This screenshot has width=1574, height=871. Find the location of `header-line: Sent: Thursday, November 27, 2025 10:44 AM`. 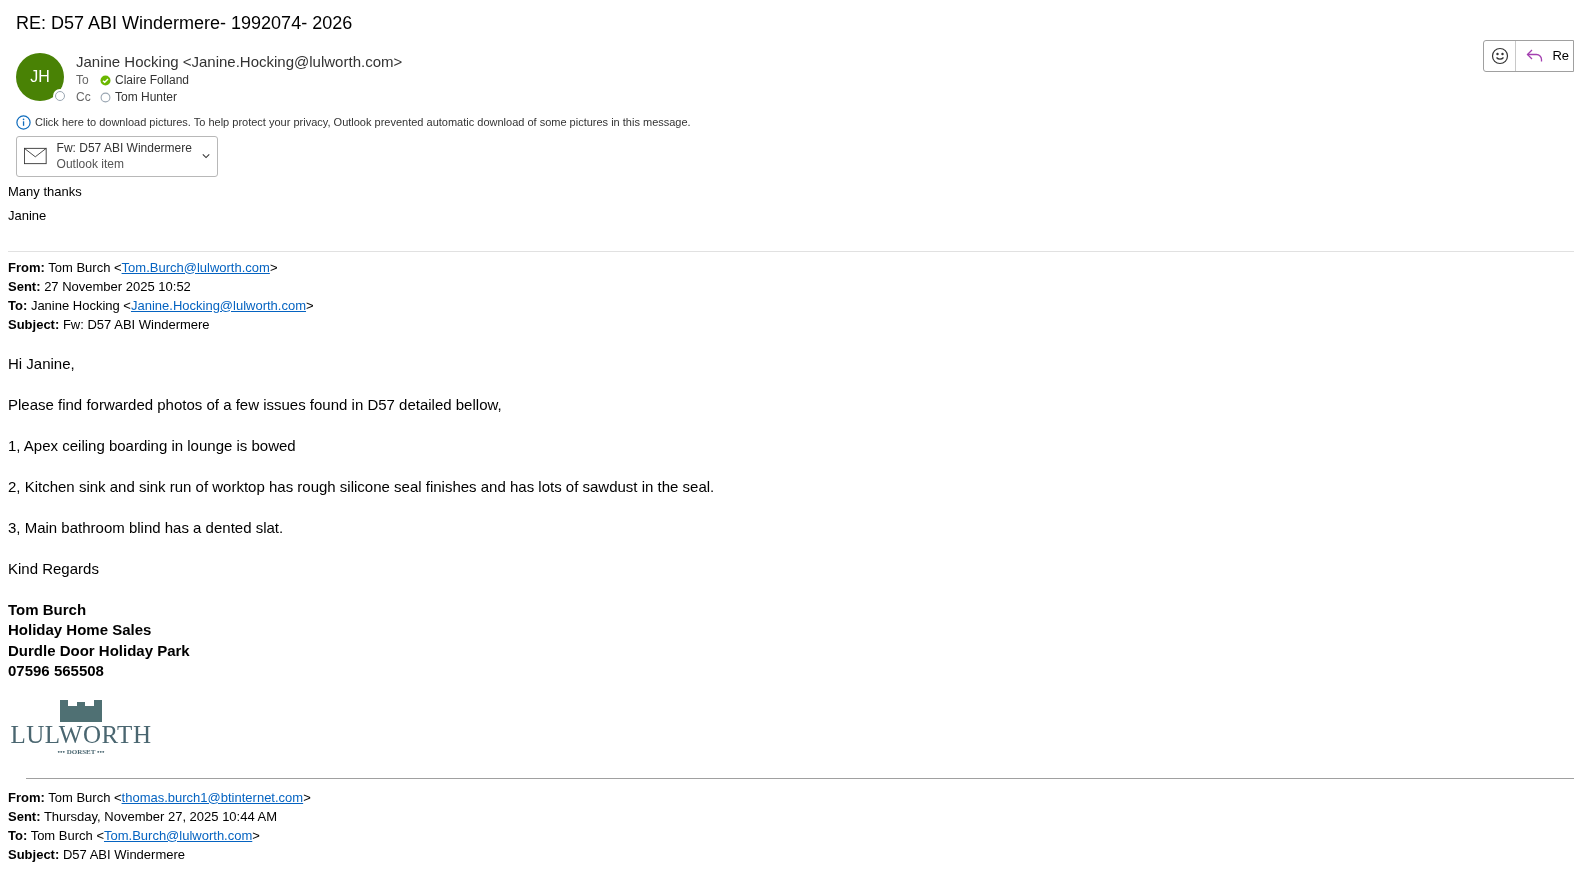

header-line: Sent: Thursday, November 27, 2025 10:44 AM is located at coordinates (143, 816).